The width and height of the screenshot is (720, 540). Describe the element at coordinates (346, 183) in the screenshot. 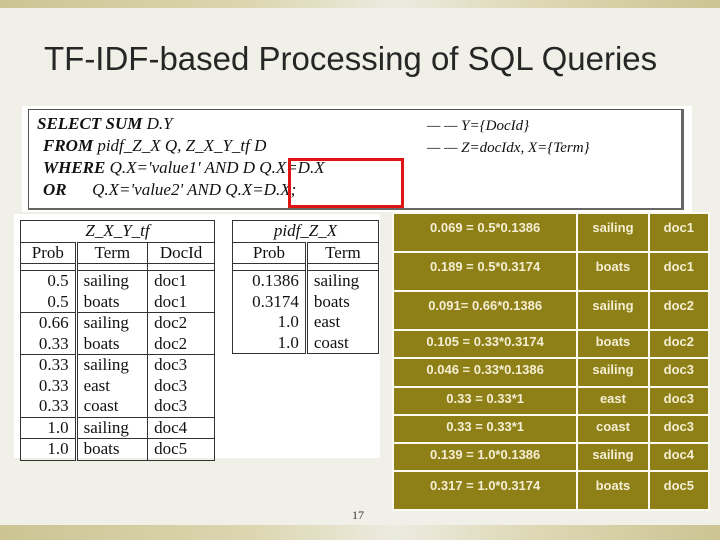

I see `join-condition-highlight` at that location.